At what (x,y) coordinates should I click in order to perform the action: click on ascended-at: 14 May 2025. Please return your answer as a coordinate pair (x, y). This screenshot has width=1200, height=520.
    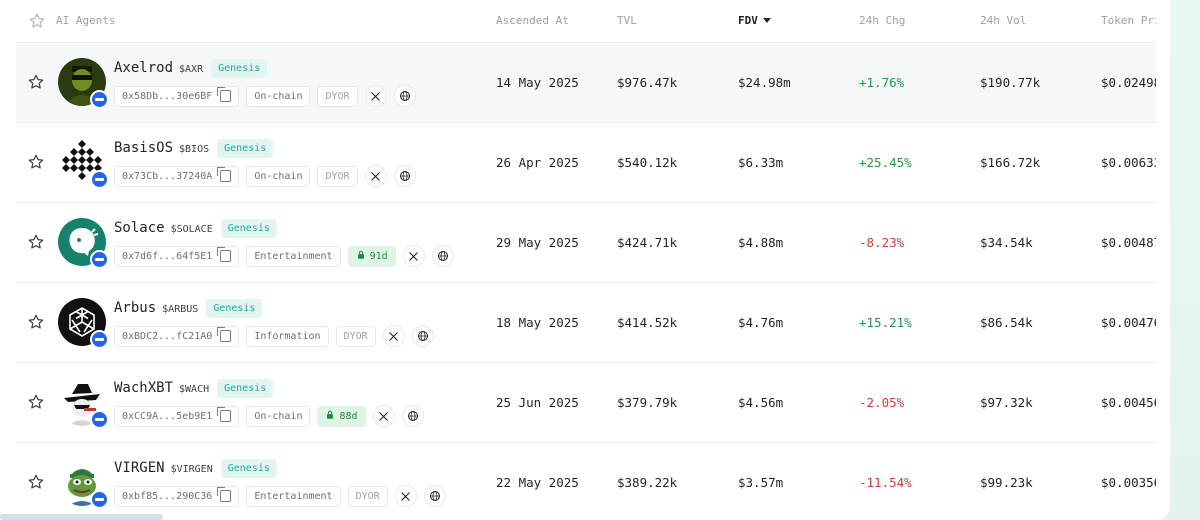
    Looking at the image, I should click on (537, 82).